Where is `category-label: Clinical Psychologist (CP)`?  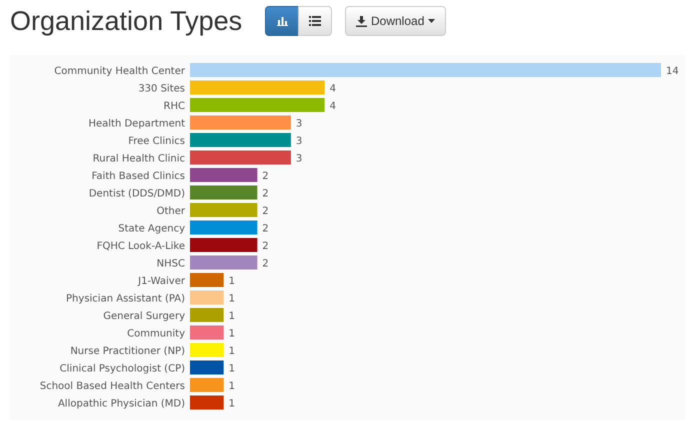 category-label: Clinical Psychologist (CP) is located at coordinates (122, 369).